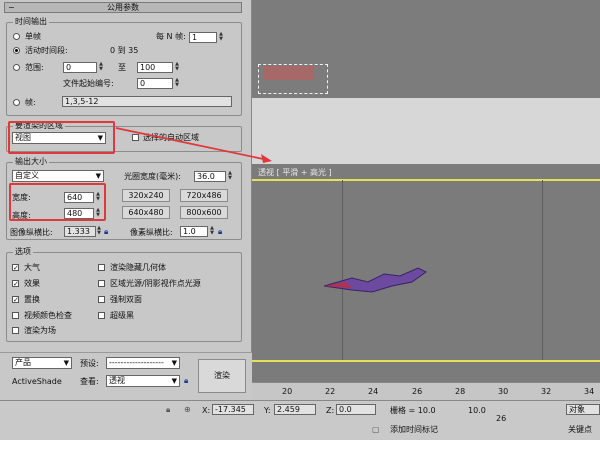 This screenshot has width=600, height=451. I want to click on y-coordinate-field: 2.459, so click(295, 409).